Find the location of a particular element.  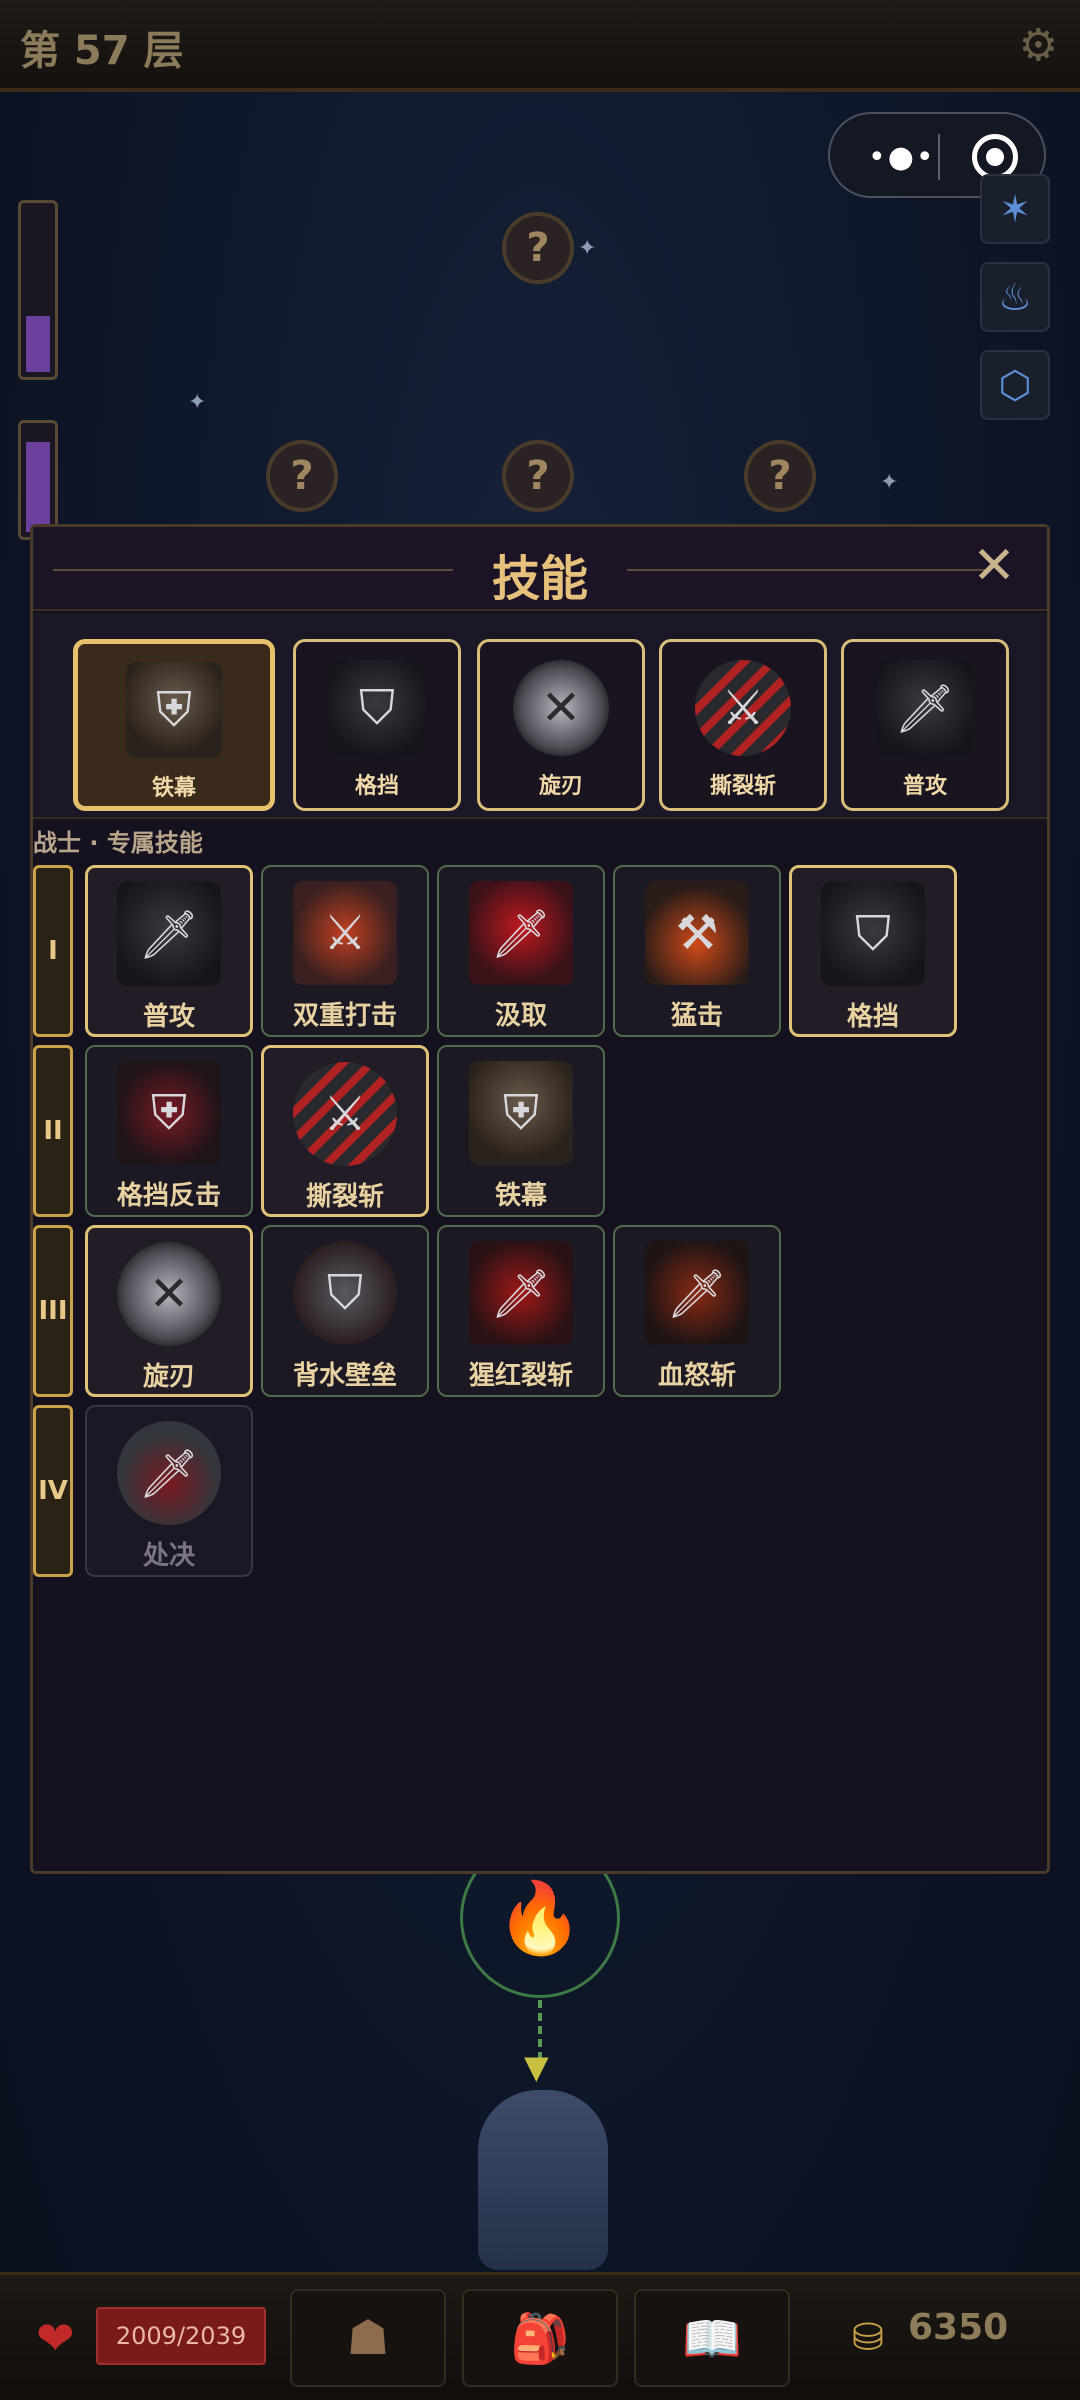

skill-card: 🗡 处决 is located at coordinates (169, 1491).